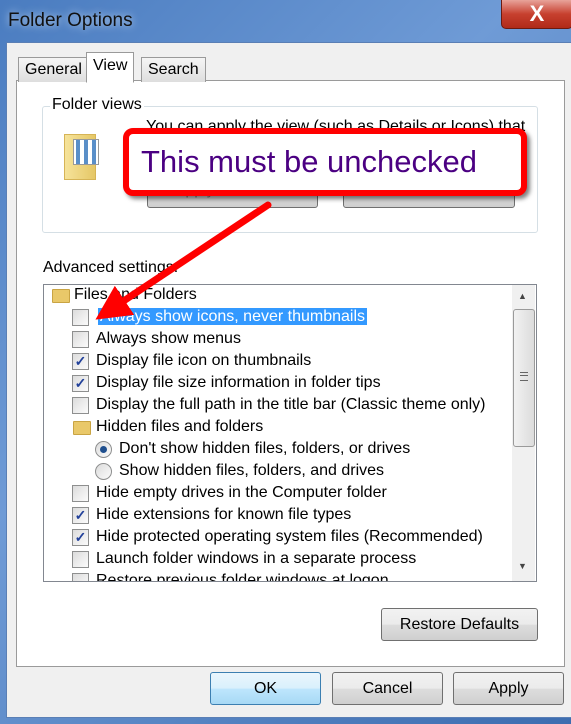  I want to click on arrow-icon, so click(183, 260).